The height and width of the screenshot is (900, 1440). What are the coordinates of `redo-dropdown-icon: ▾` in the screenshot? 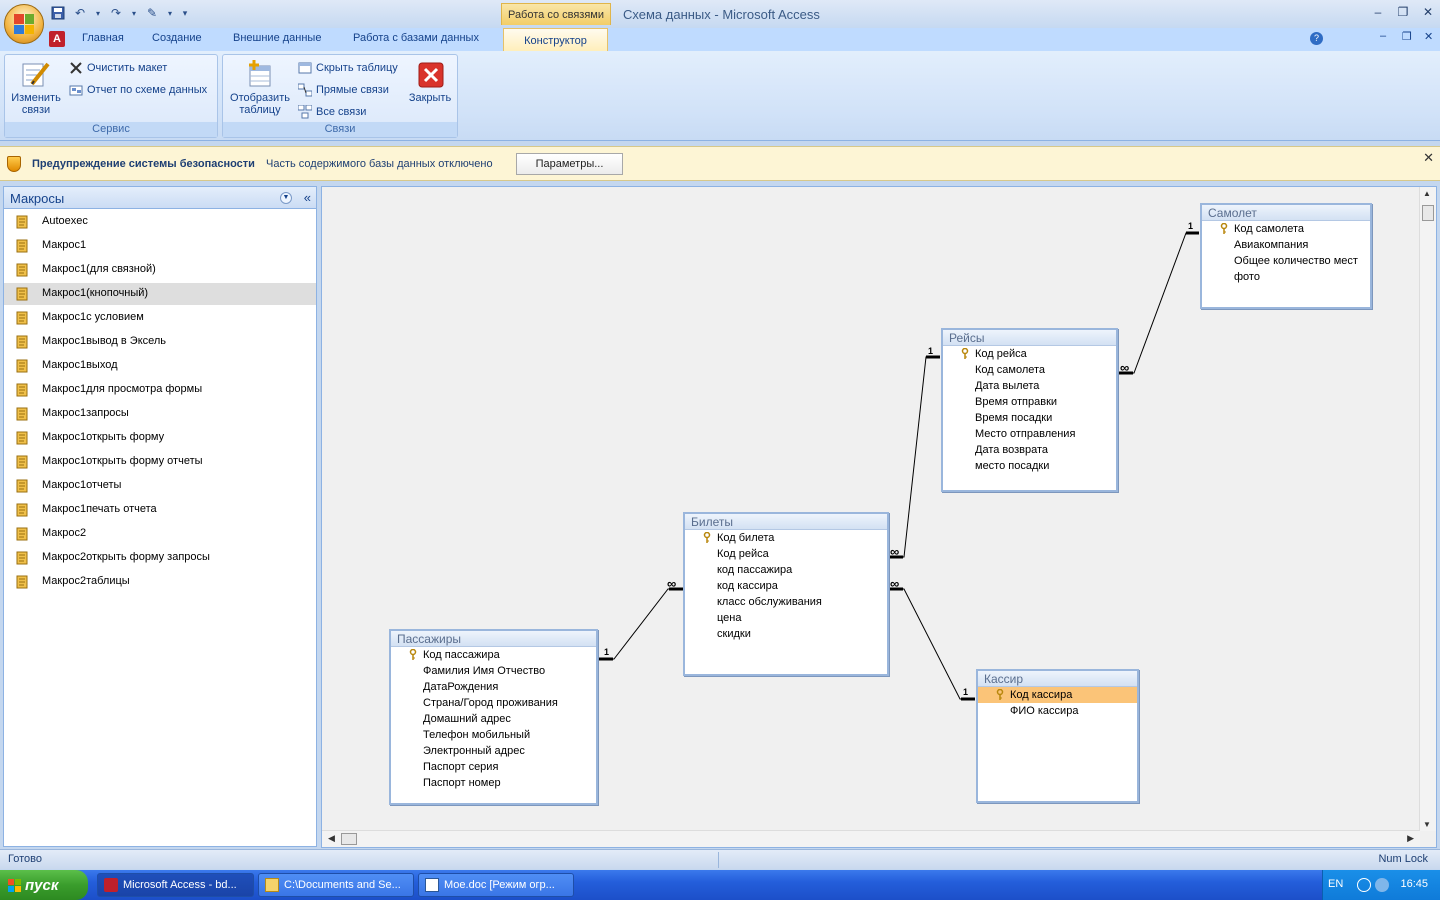 It's located at (134, 13).